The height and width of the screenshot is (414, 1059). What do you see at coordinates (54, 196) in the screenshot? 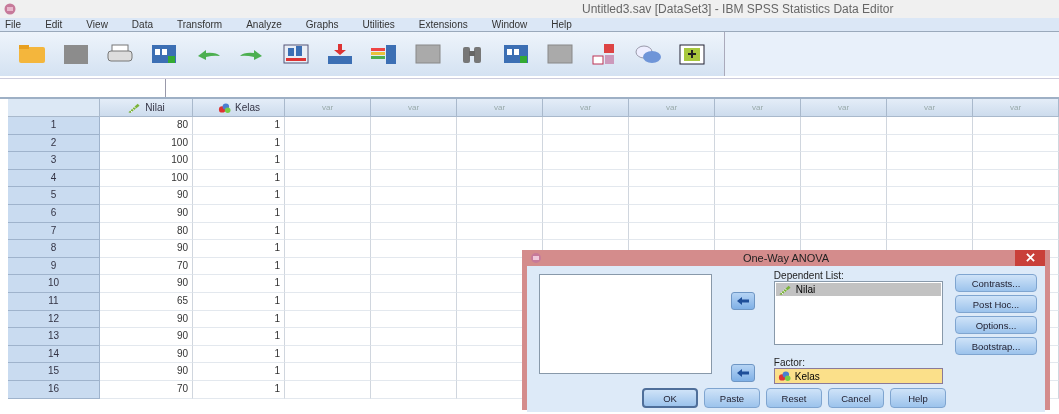
I see `row-number: 5` at bounding box center [54, 196].